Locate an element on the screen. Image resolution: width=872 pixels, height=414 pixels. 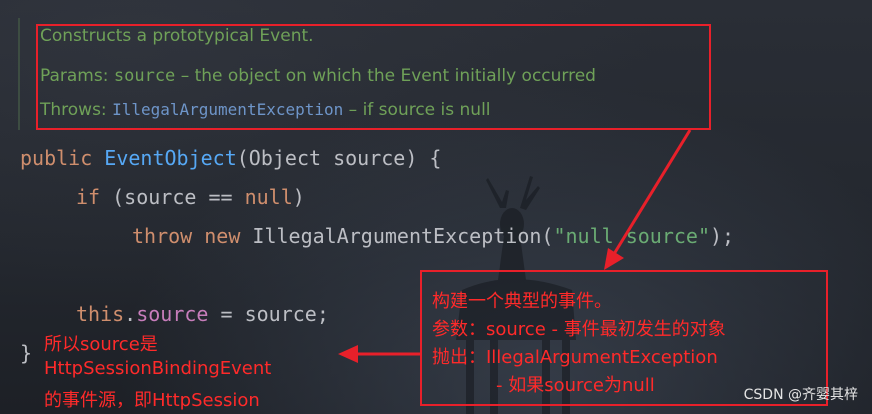
note-translation-line2: 参数：source - 事件最初发生的对象 is located at coordinates (579, 329).